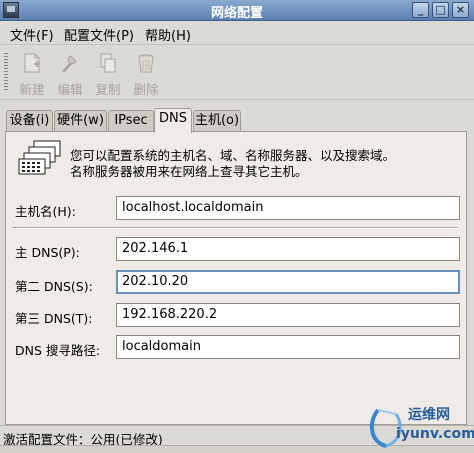 This screenshot has height=453, width=474. I want to click on primary-dns-label: 主 DNS(P):, so click(47, 252).